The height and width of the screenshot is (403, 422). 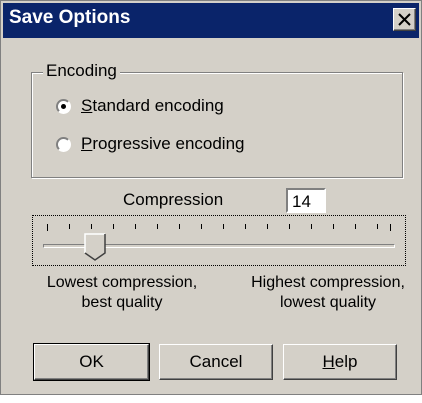 I want to click on standard-encoding-radio: Standard encoding, so click(x=140, y=106).